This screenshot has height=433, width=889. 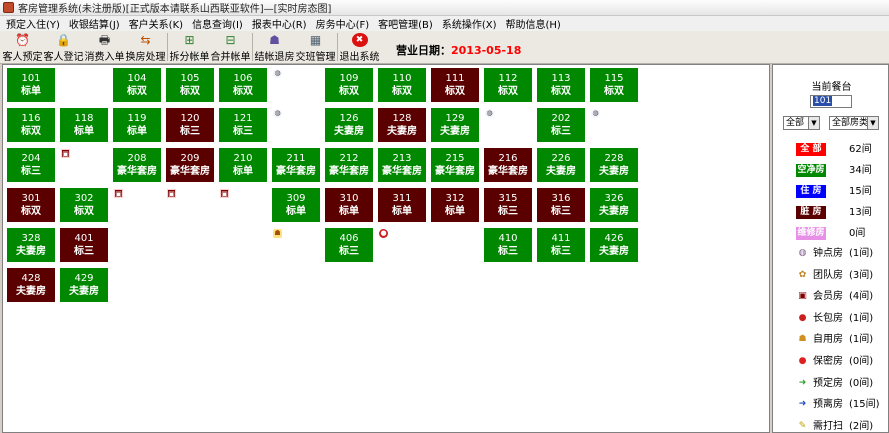 I want to click on room-tile: 406 标三, so click(x=349, y=245).